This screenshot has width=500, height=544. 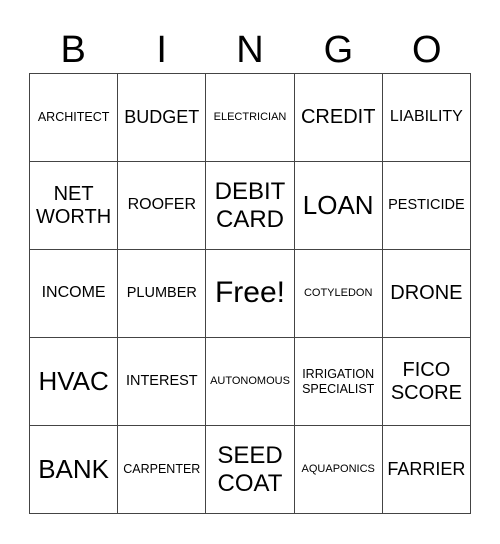 I want to click on bingo-cell: ROOFER, so click(x=162, y=206).